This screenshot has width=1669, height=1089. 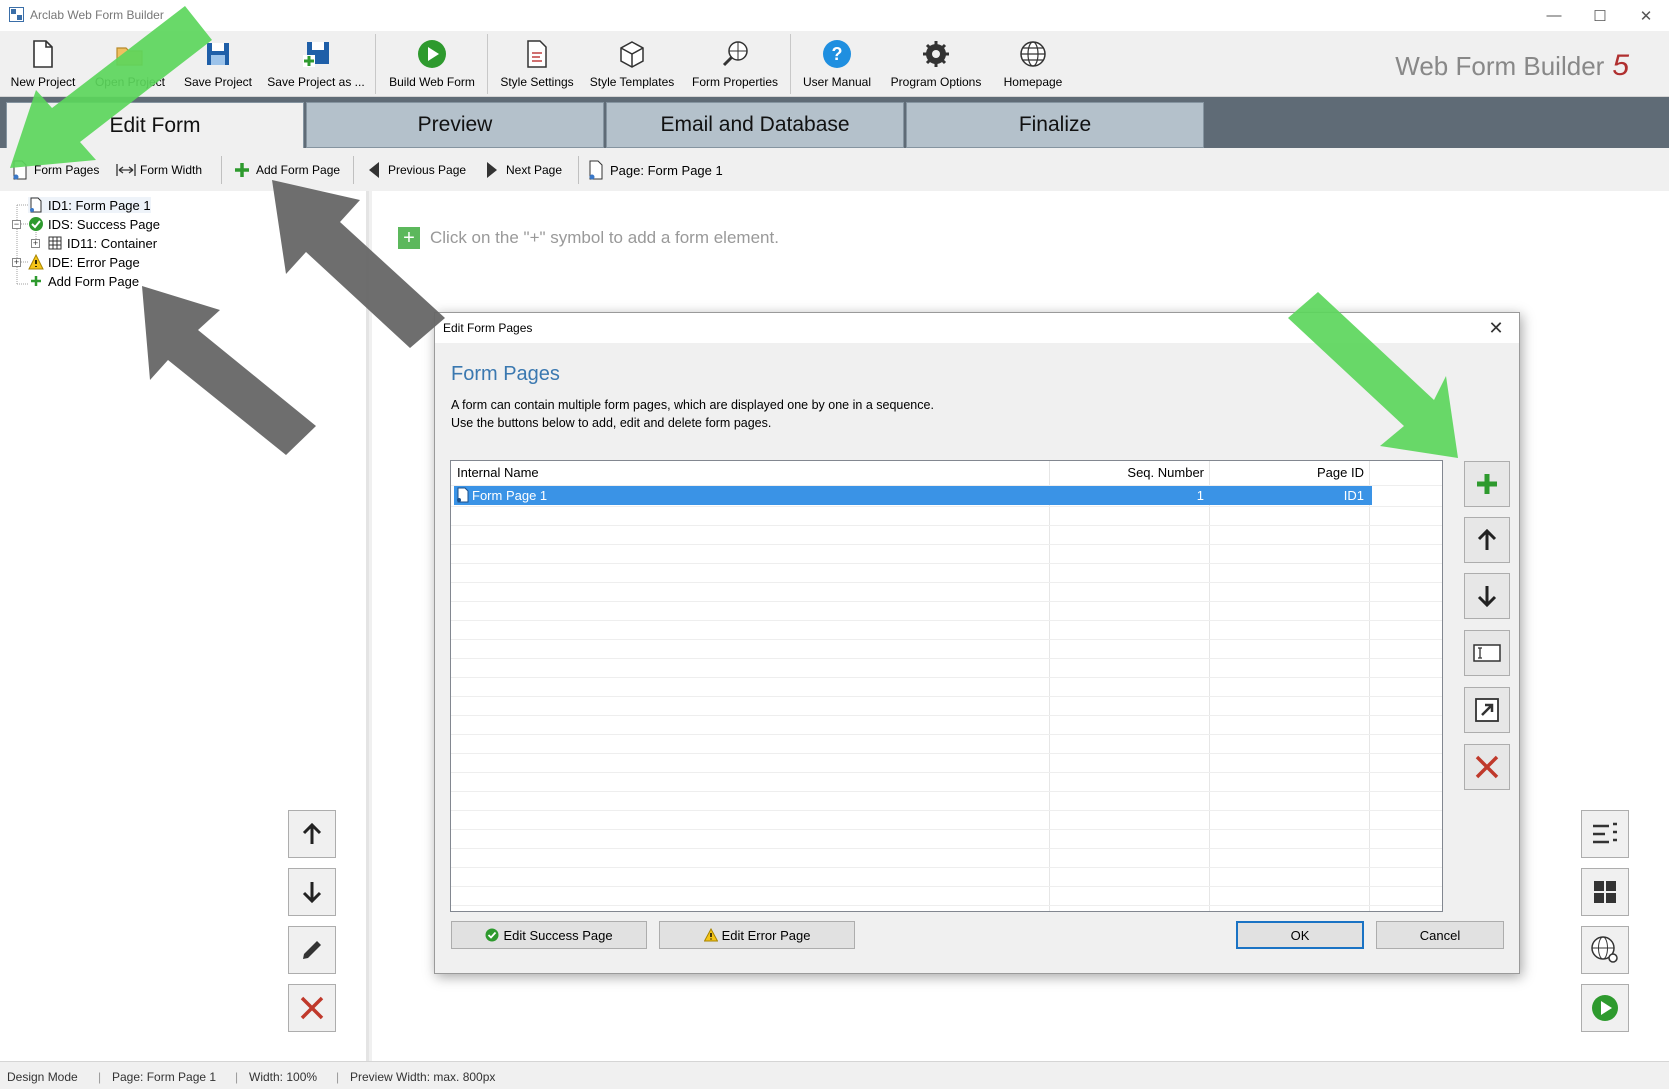 What do you see at coordinates (1487, 710) in the screenshot?
I see `open-page-button` at bounding box center [1487, 710].